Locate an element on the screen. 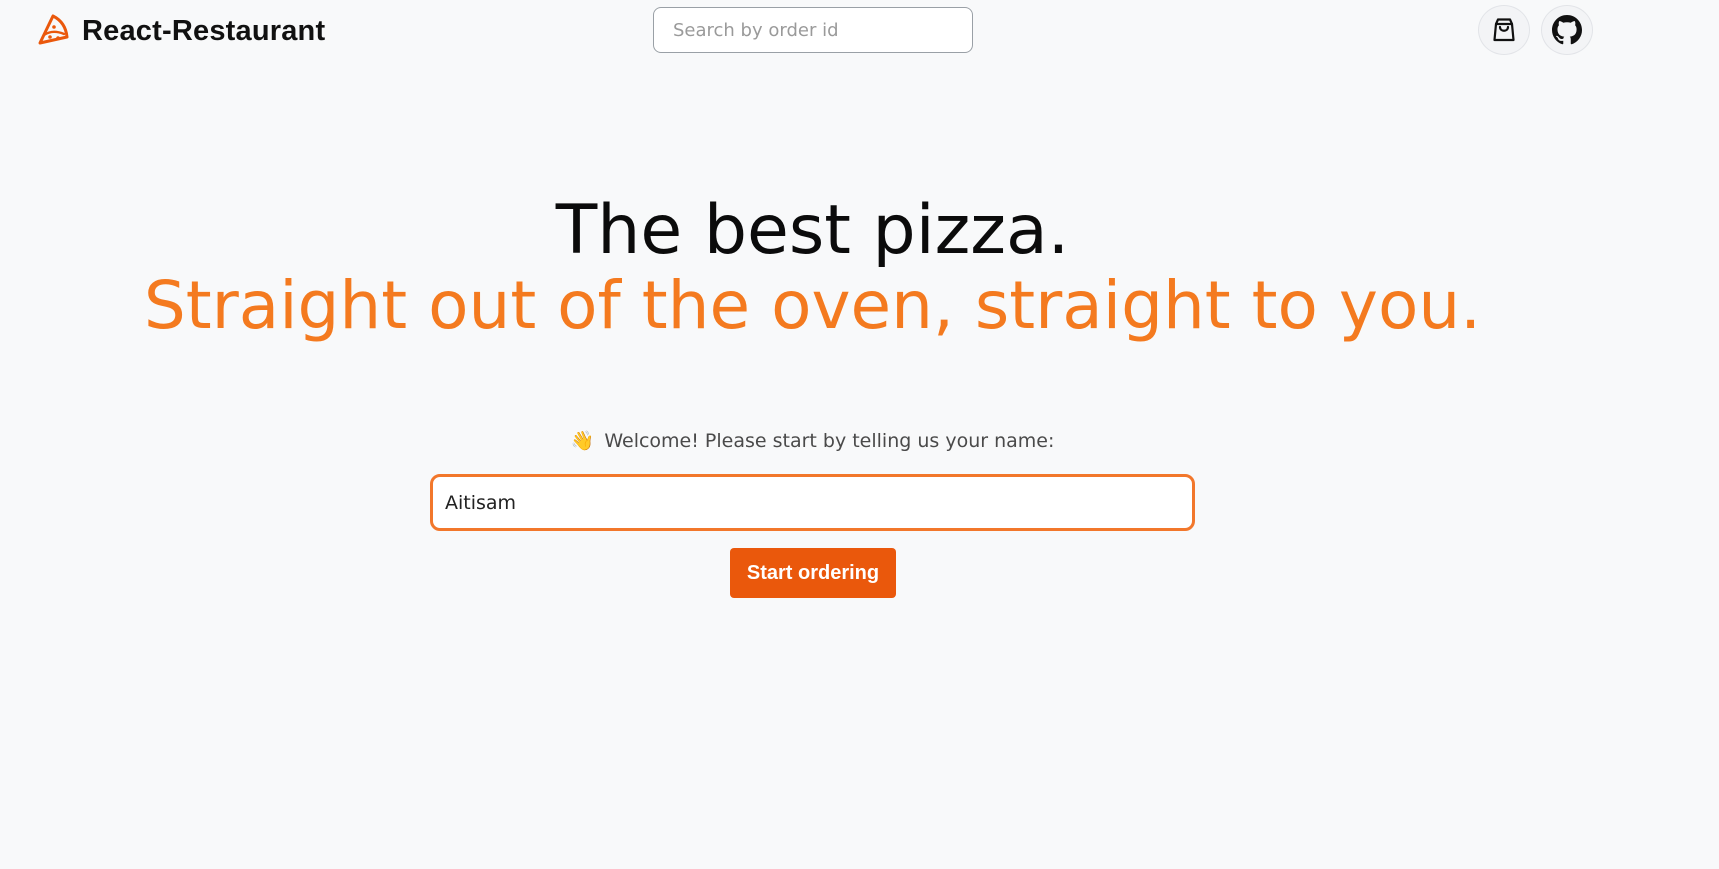 The image size is (1719, 869). shopping-bag-icon is located at coordinates (1504, 30).